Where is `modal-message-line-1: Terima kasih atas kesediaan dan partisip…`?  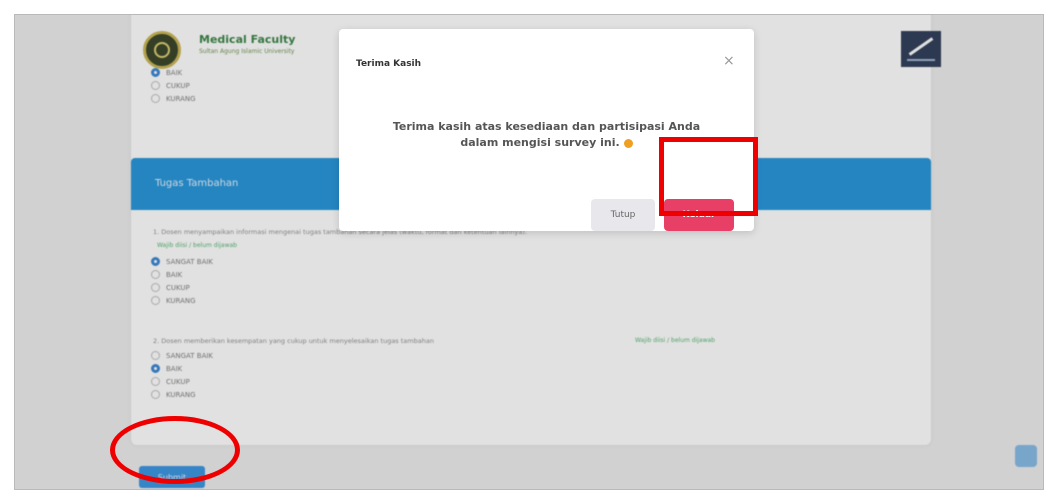
modal-message-line-1: Terima kasih atas kesediaan dan partisip… is located at coordinates (546, 126).